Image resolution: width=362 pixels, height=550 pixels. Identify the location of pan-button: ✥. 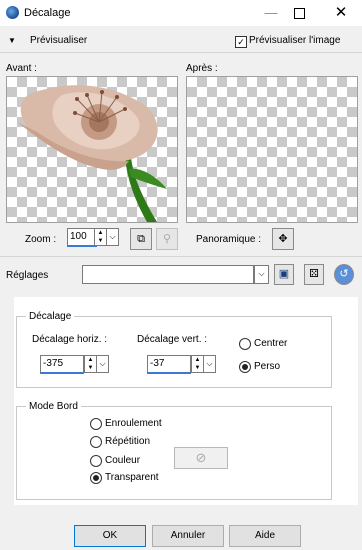
(283, 239).